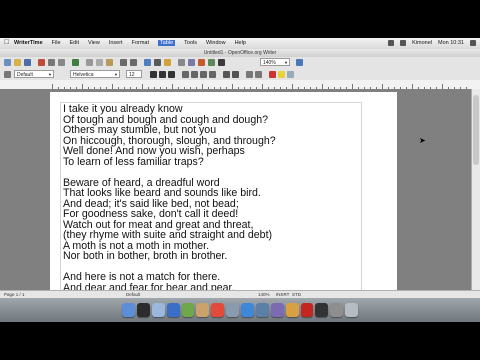  Describe the element at coordinates (95, 74) in the screenshot. I see `font-name-select: Helvetica ▼` at that location.